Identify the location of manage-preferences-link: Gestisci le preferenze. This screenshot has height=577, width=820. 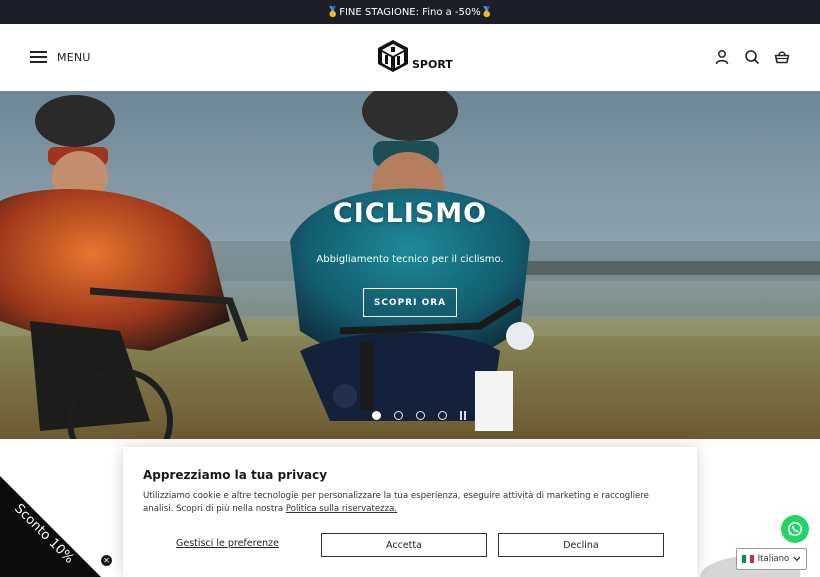
(227, 543).